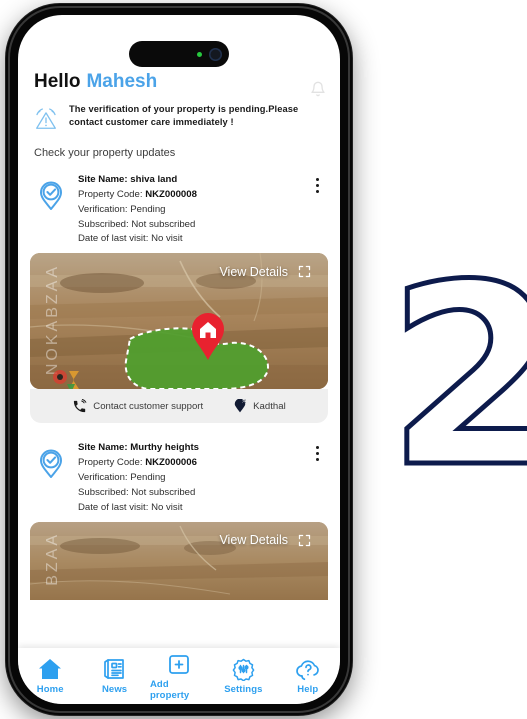 The image size is (527, 719). What do you see at coordinates (308, 689) in the screenshot?
I see `nav-label-help: Help` at bounding box center [308, 689].